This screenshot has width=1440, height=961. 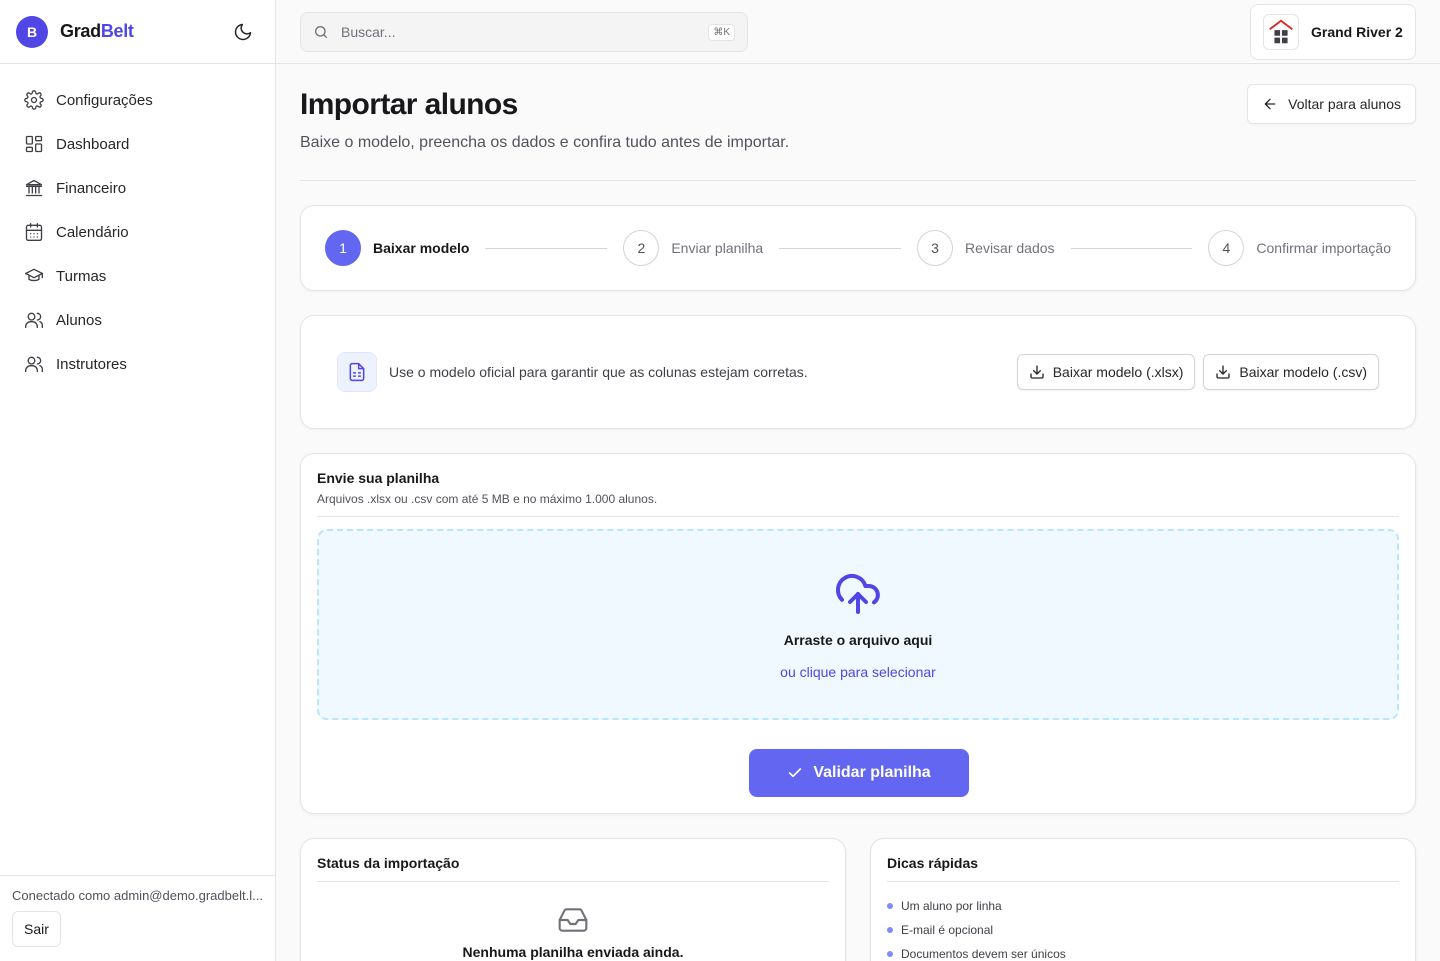 I want to click on step-label: Confirmar importação, so click(x=1324, y=248).